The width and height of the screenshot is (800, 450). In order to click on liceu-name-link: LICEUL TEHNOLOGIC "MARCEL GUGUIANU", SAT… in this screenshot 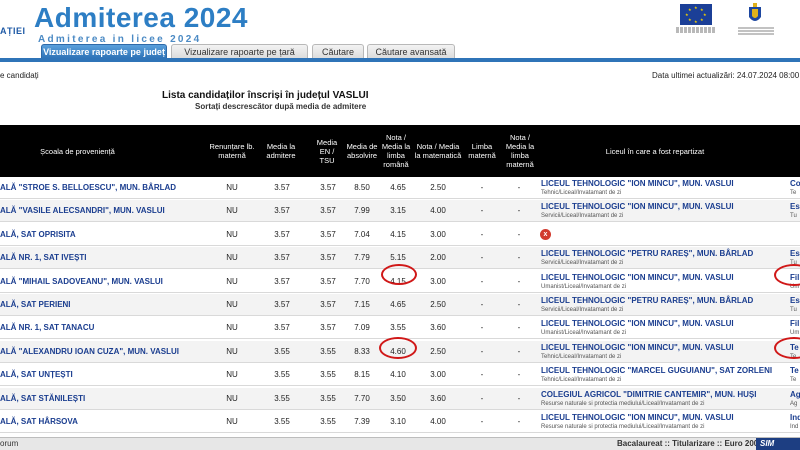, I will do `click(661, 371)`.